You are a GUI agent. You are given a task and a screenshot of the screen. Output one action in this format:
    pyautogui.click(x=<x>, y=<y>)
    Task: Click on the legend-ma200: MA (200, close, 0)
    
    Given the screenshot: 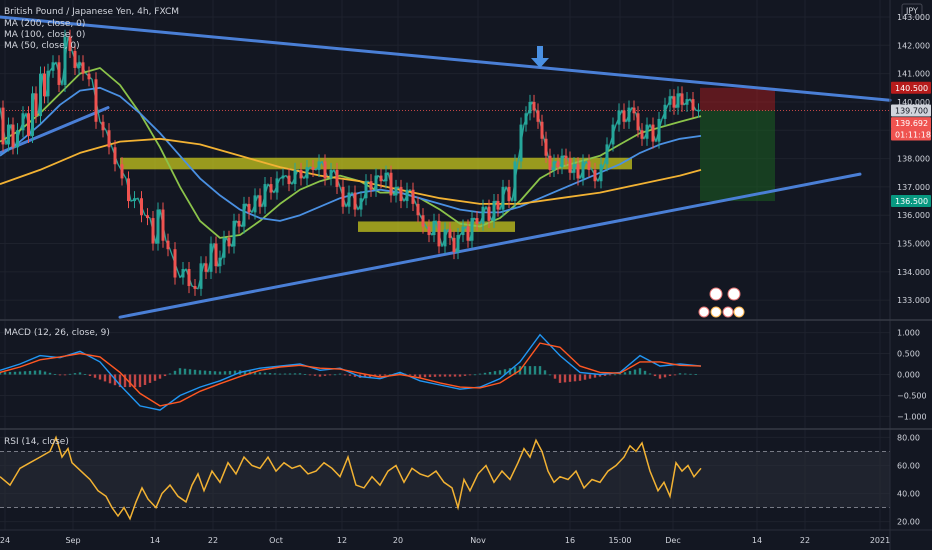 What is the action you would take?
    pyautogui.click(x=44, y=24)
    